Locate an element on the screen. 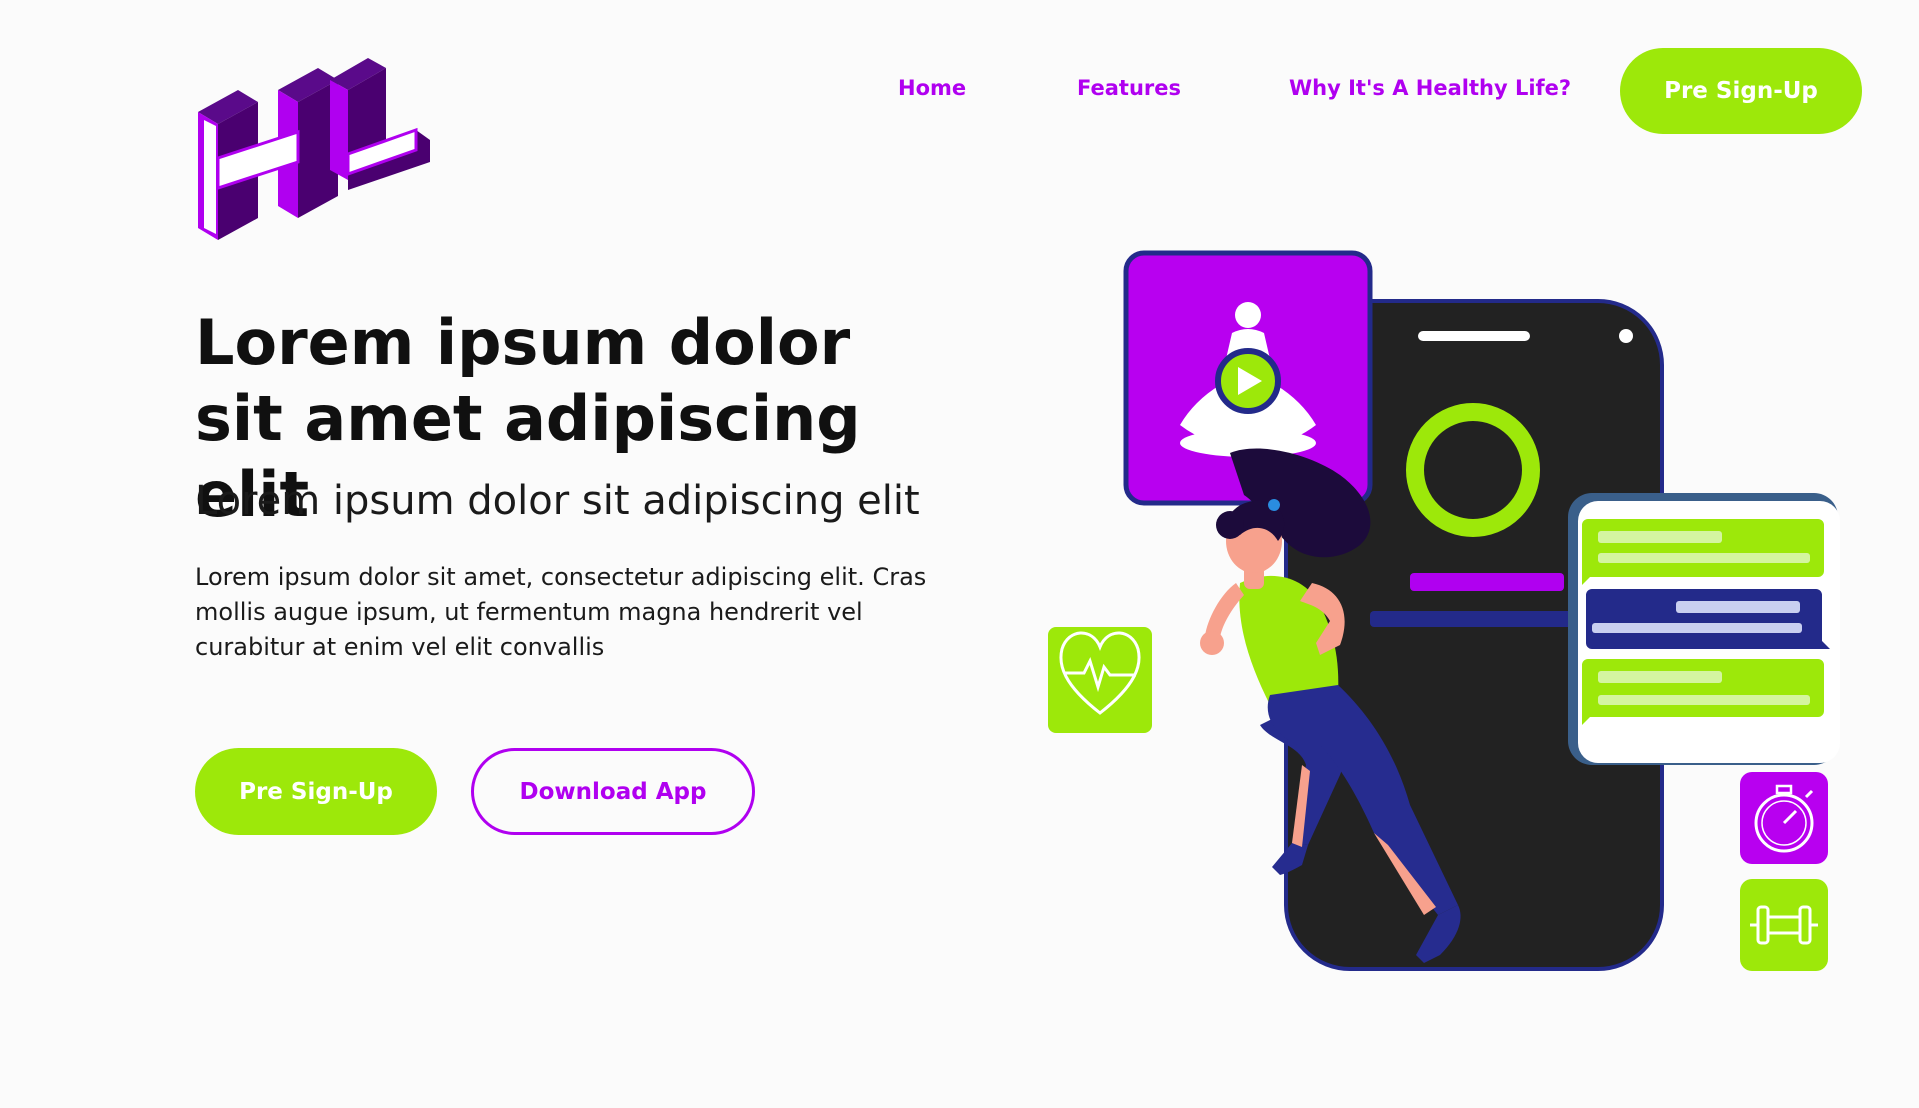  stopwatch-icon is located at coordinates (1784, 818).